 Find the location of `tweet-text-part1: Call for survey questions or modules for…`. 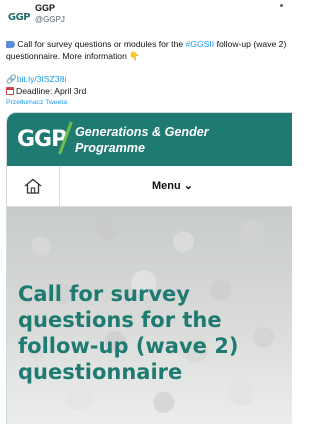

tweet-text-part1: Call for survey questions or modules for… is located at coordinates (100, 44).